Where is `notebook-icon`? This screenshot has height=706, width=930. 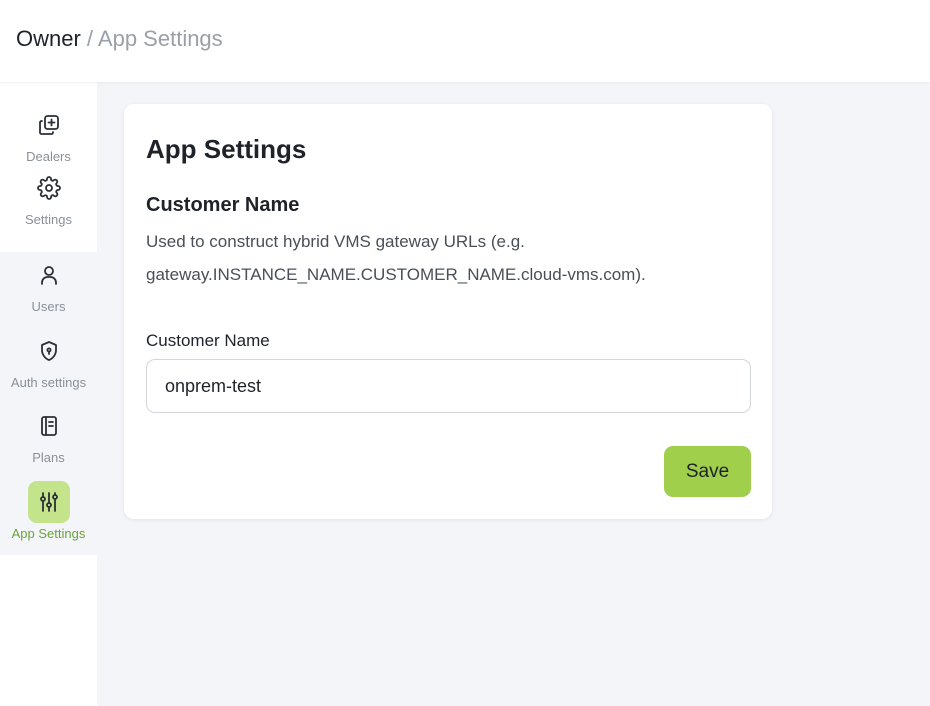 notebook-icon is located at coordinates (49, 426).